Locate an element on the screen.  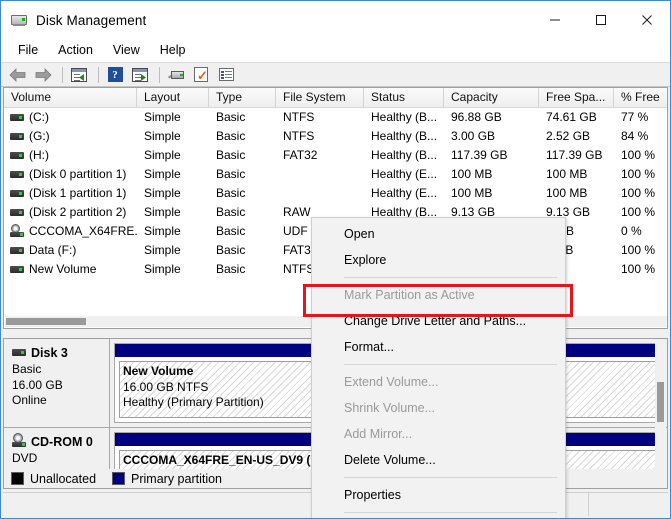
minimize-button is located at coordinates (555, 20).